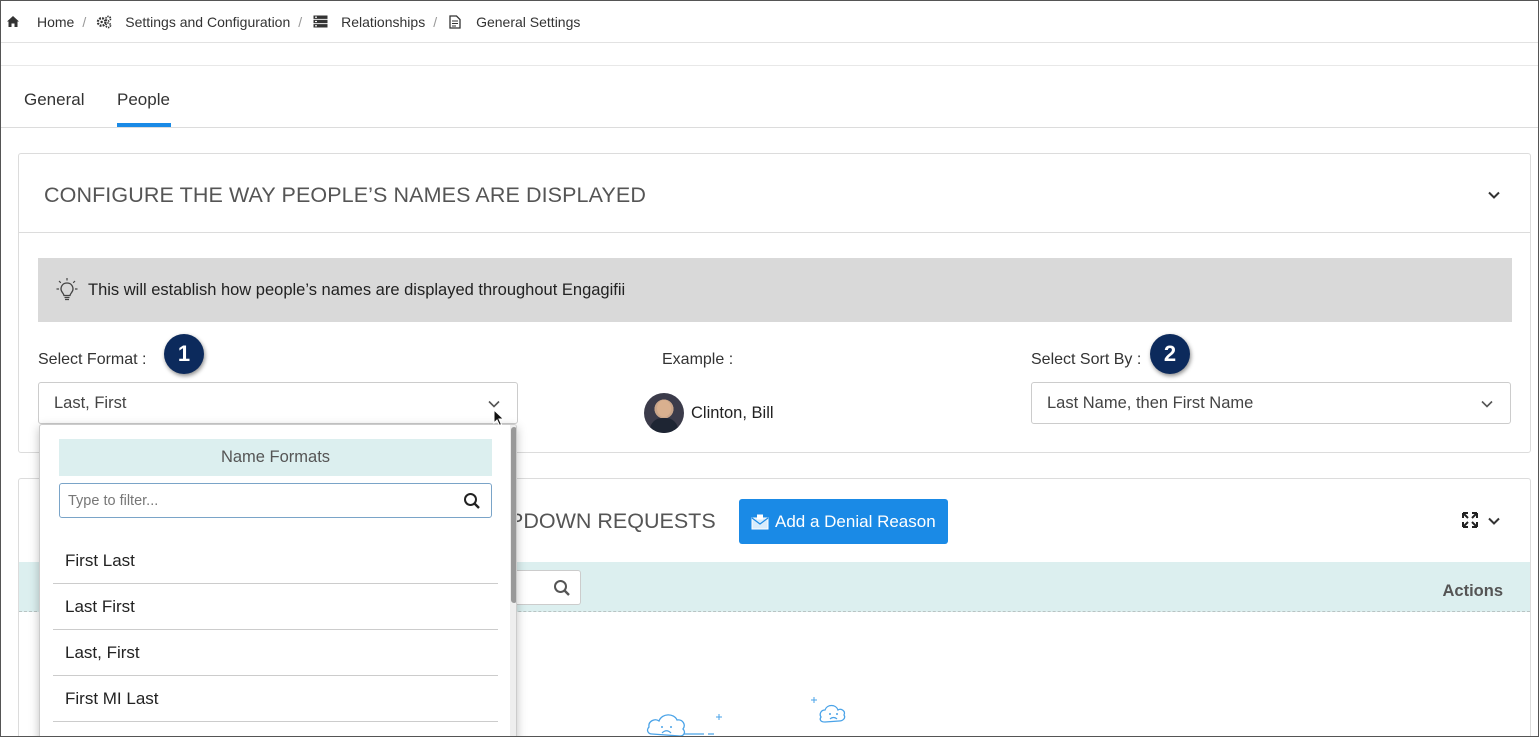 The image size is (1539, 737). Describe the element at coordinates (732, 413) in the screenshot. I see `example-name: Clinton, Bill` at that location.